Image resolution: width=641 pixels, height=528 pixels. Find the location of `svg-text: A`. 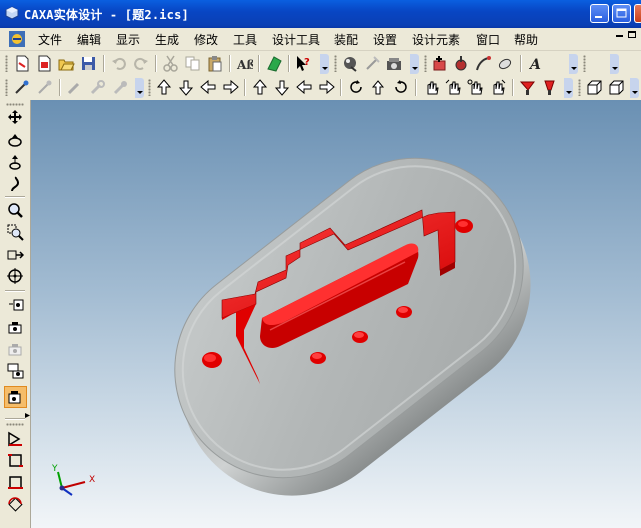

svg-text: A is located at coordinates (534, 64).